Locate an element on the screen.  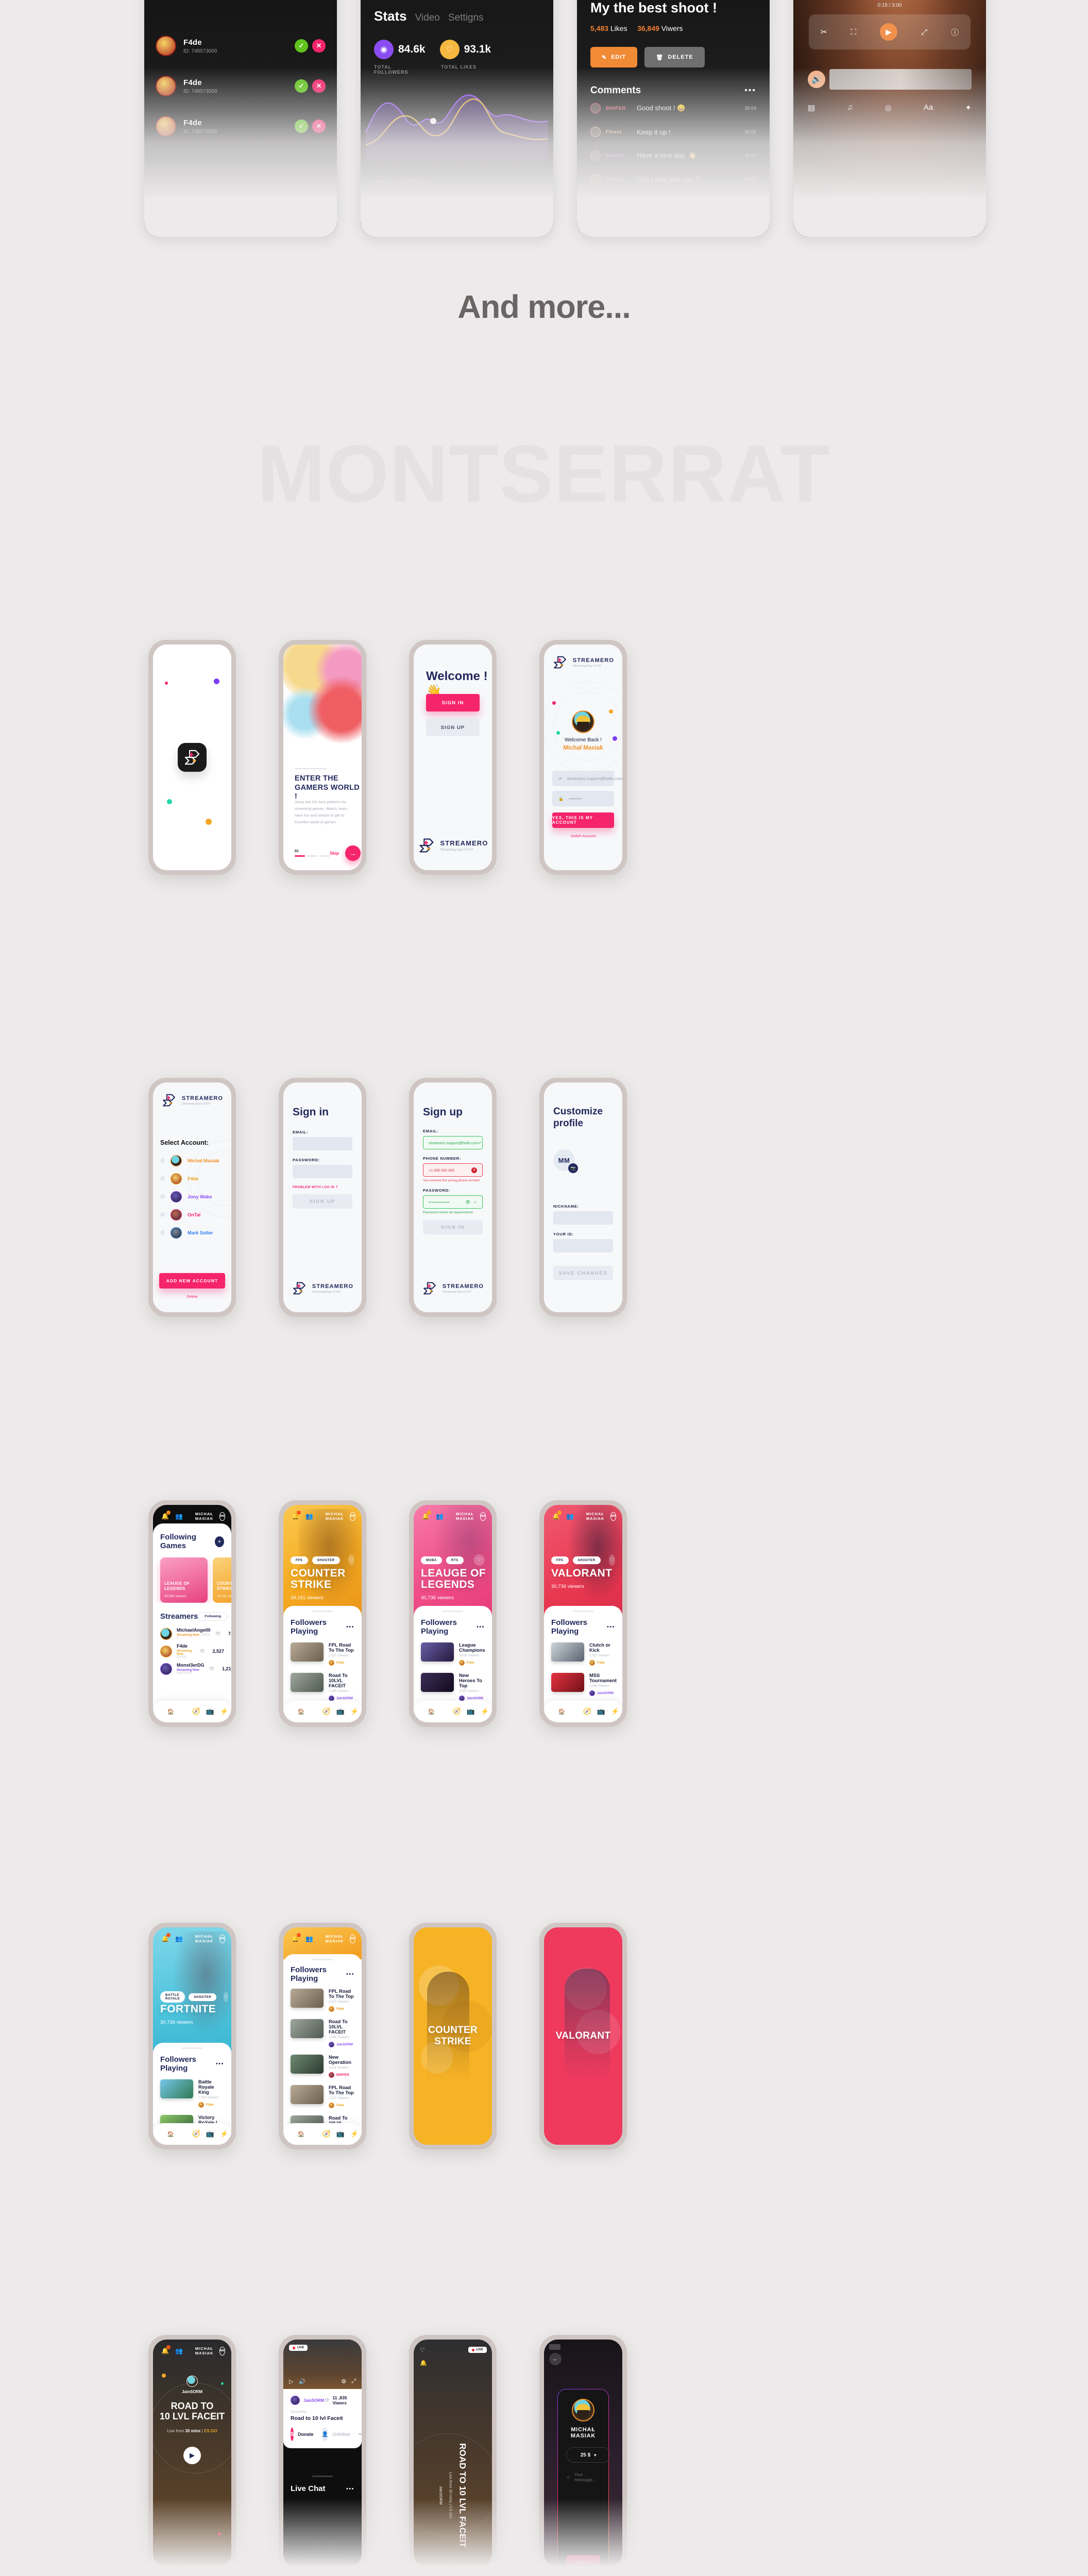
video-player: LIVE ▷ 🔊 ⚙ ⤢ is located at coordinates (322, 2365).